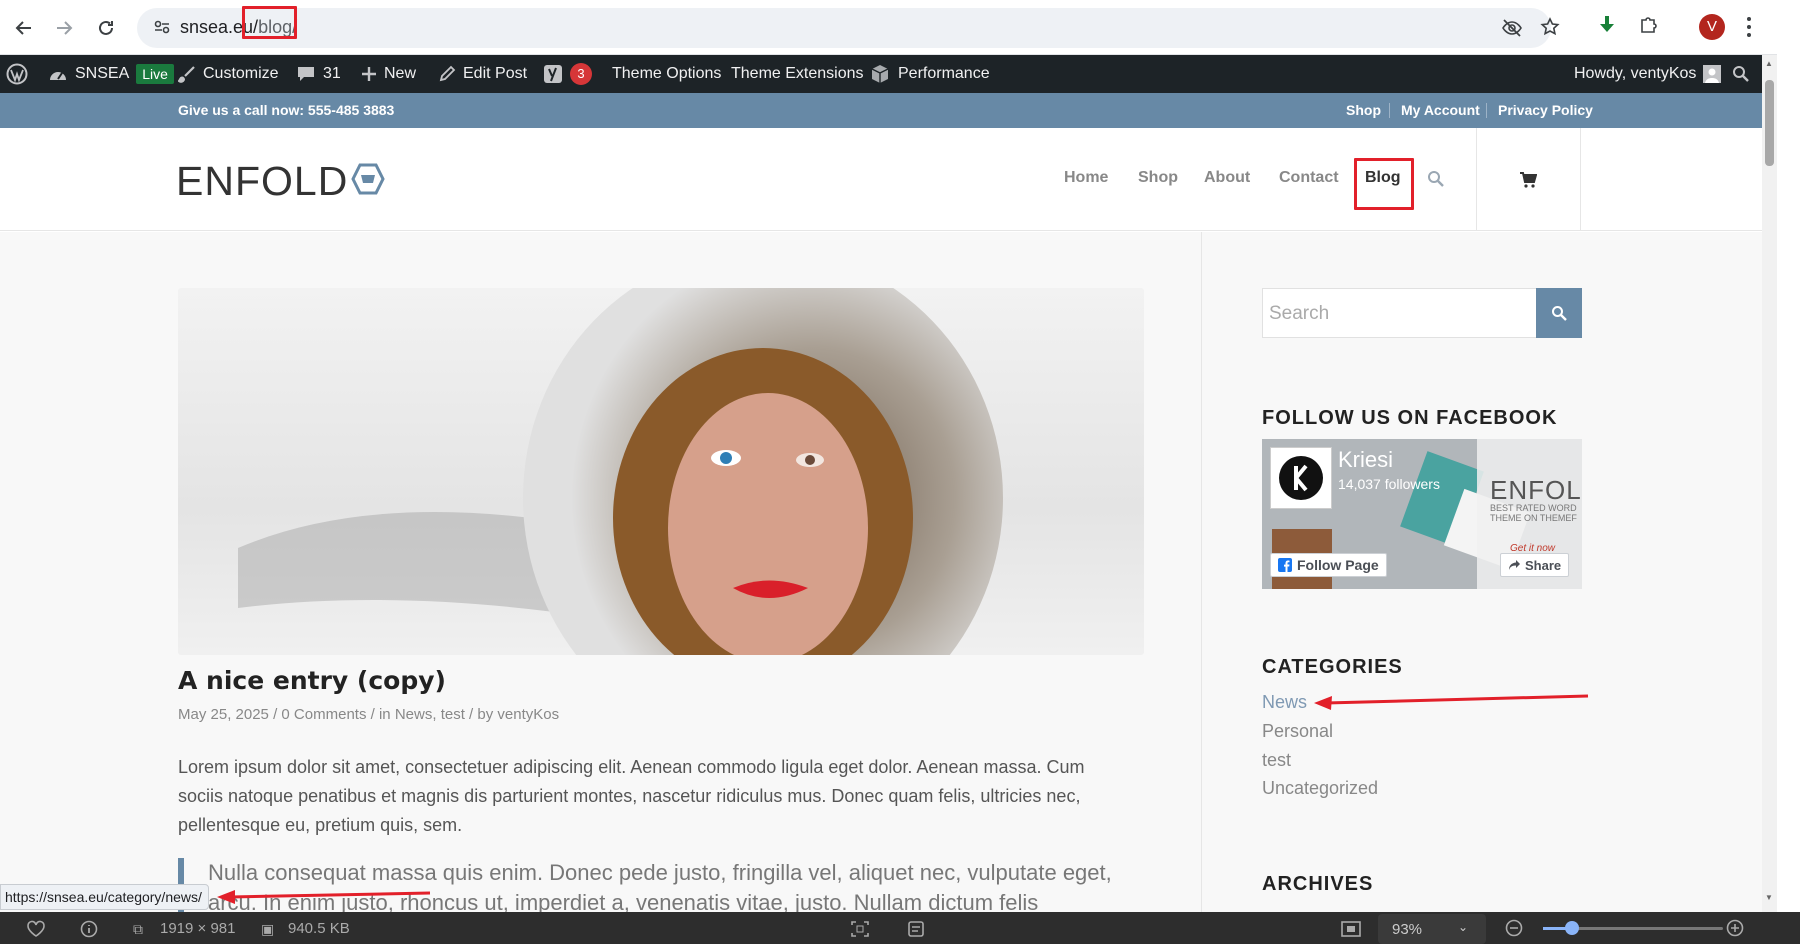  What do you see at coordinates (1512, 30) in the screenshot?
I see `eye-off-icon` at bounding box center [1512, 30].